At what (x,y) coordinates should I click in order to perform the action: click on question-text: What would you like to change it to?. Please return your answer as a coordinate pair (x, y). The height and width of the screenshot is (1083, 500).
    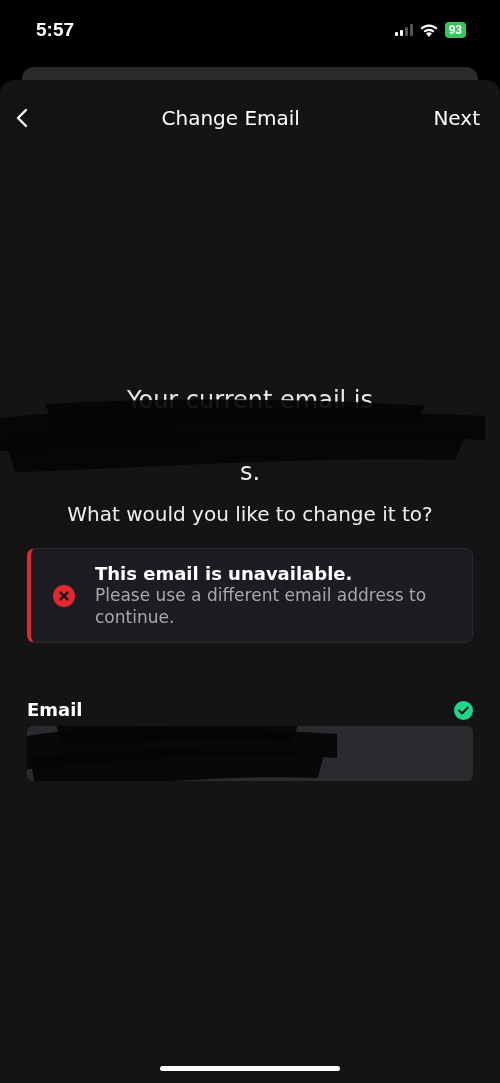
    Looking at the image, I should click on (250, 514).